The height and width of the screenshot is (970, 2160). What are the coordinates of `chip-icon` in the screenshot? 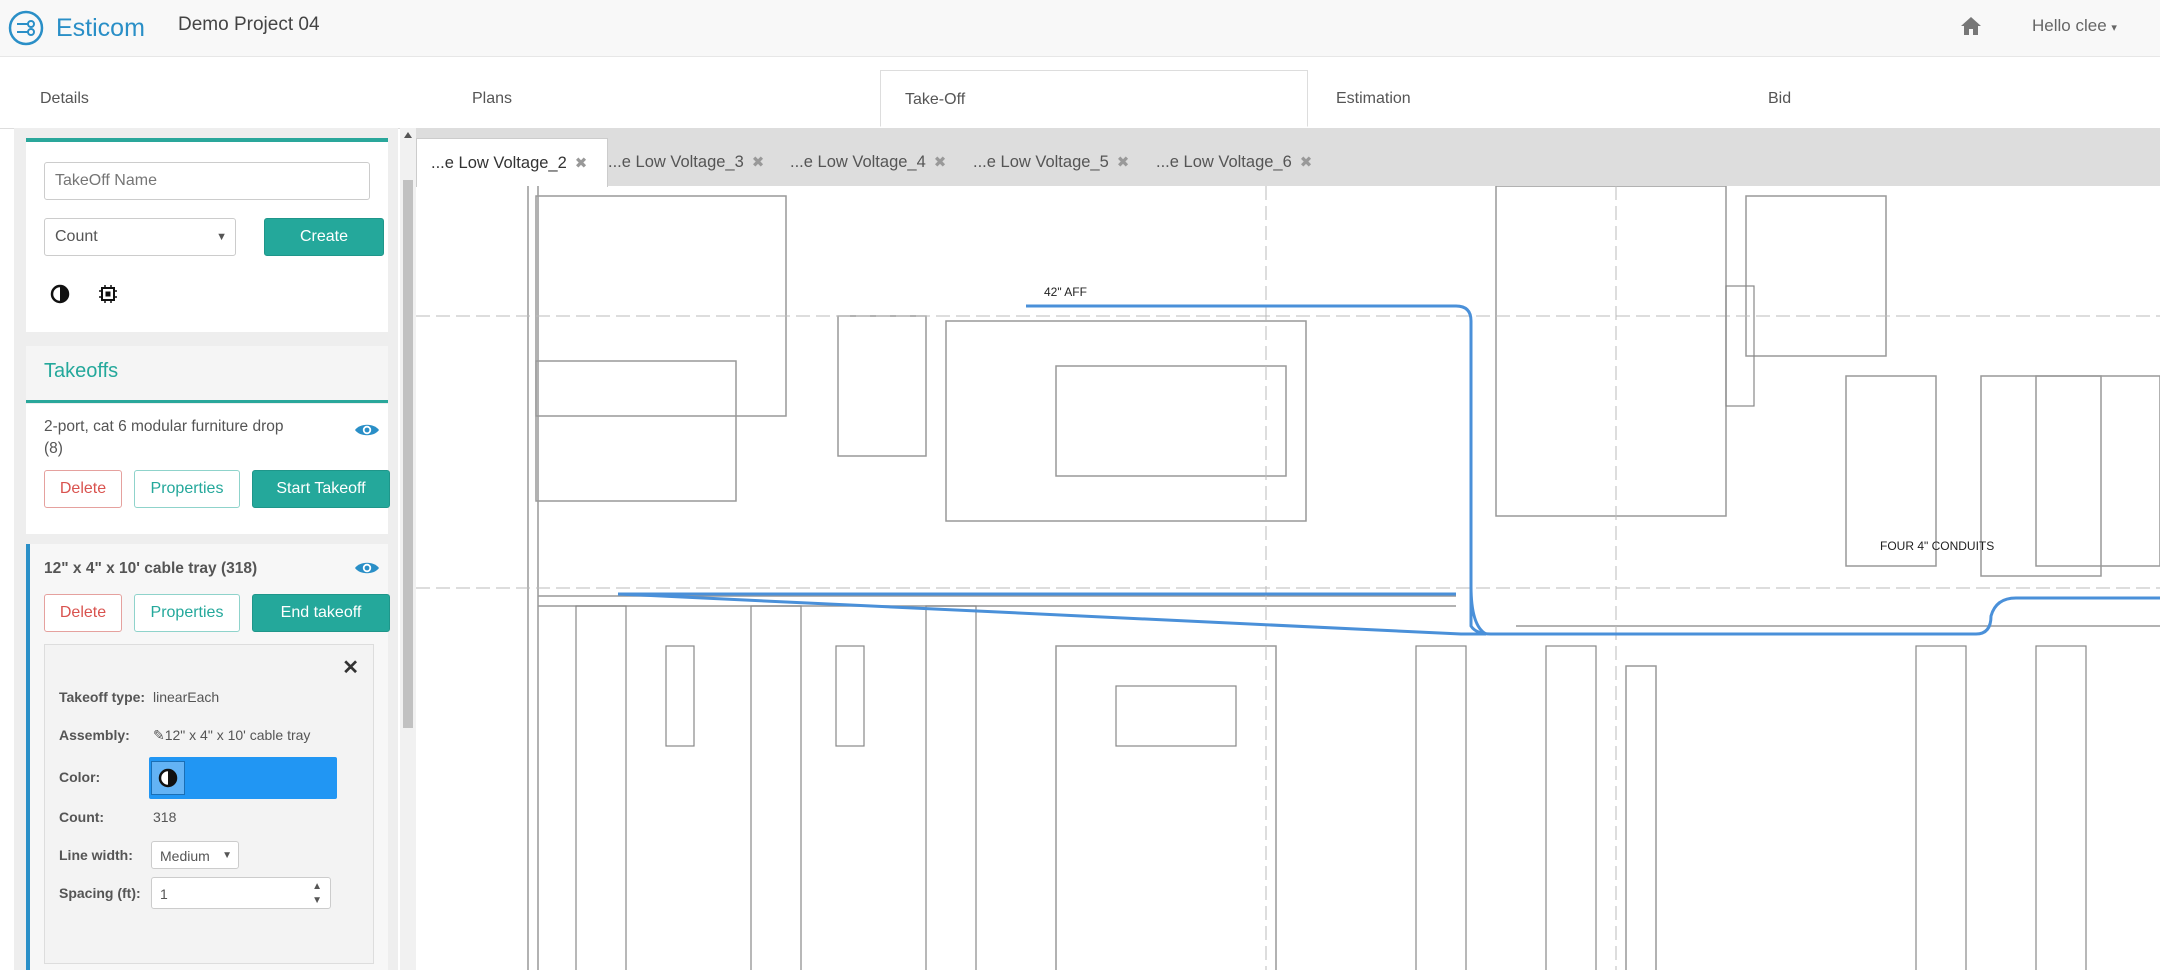 It's located at (108, 294).